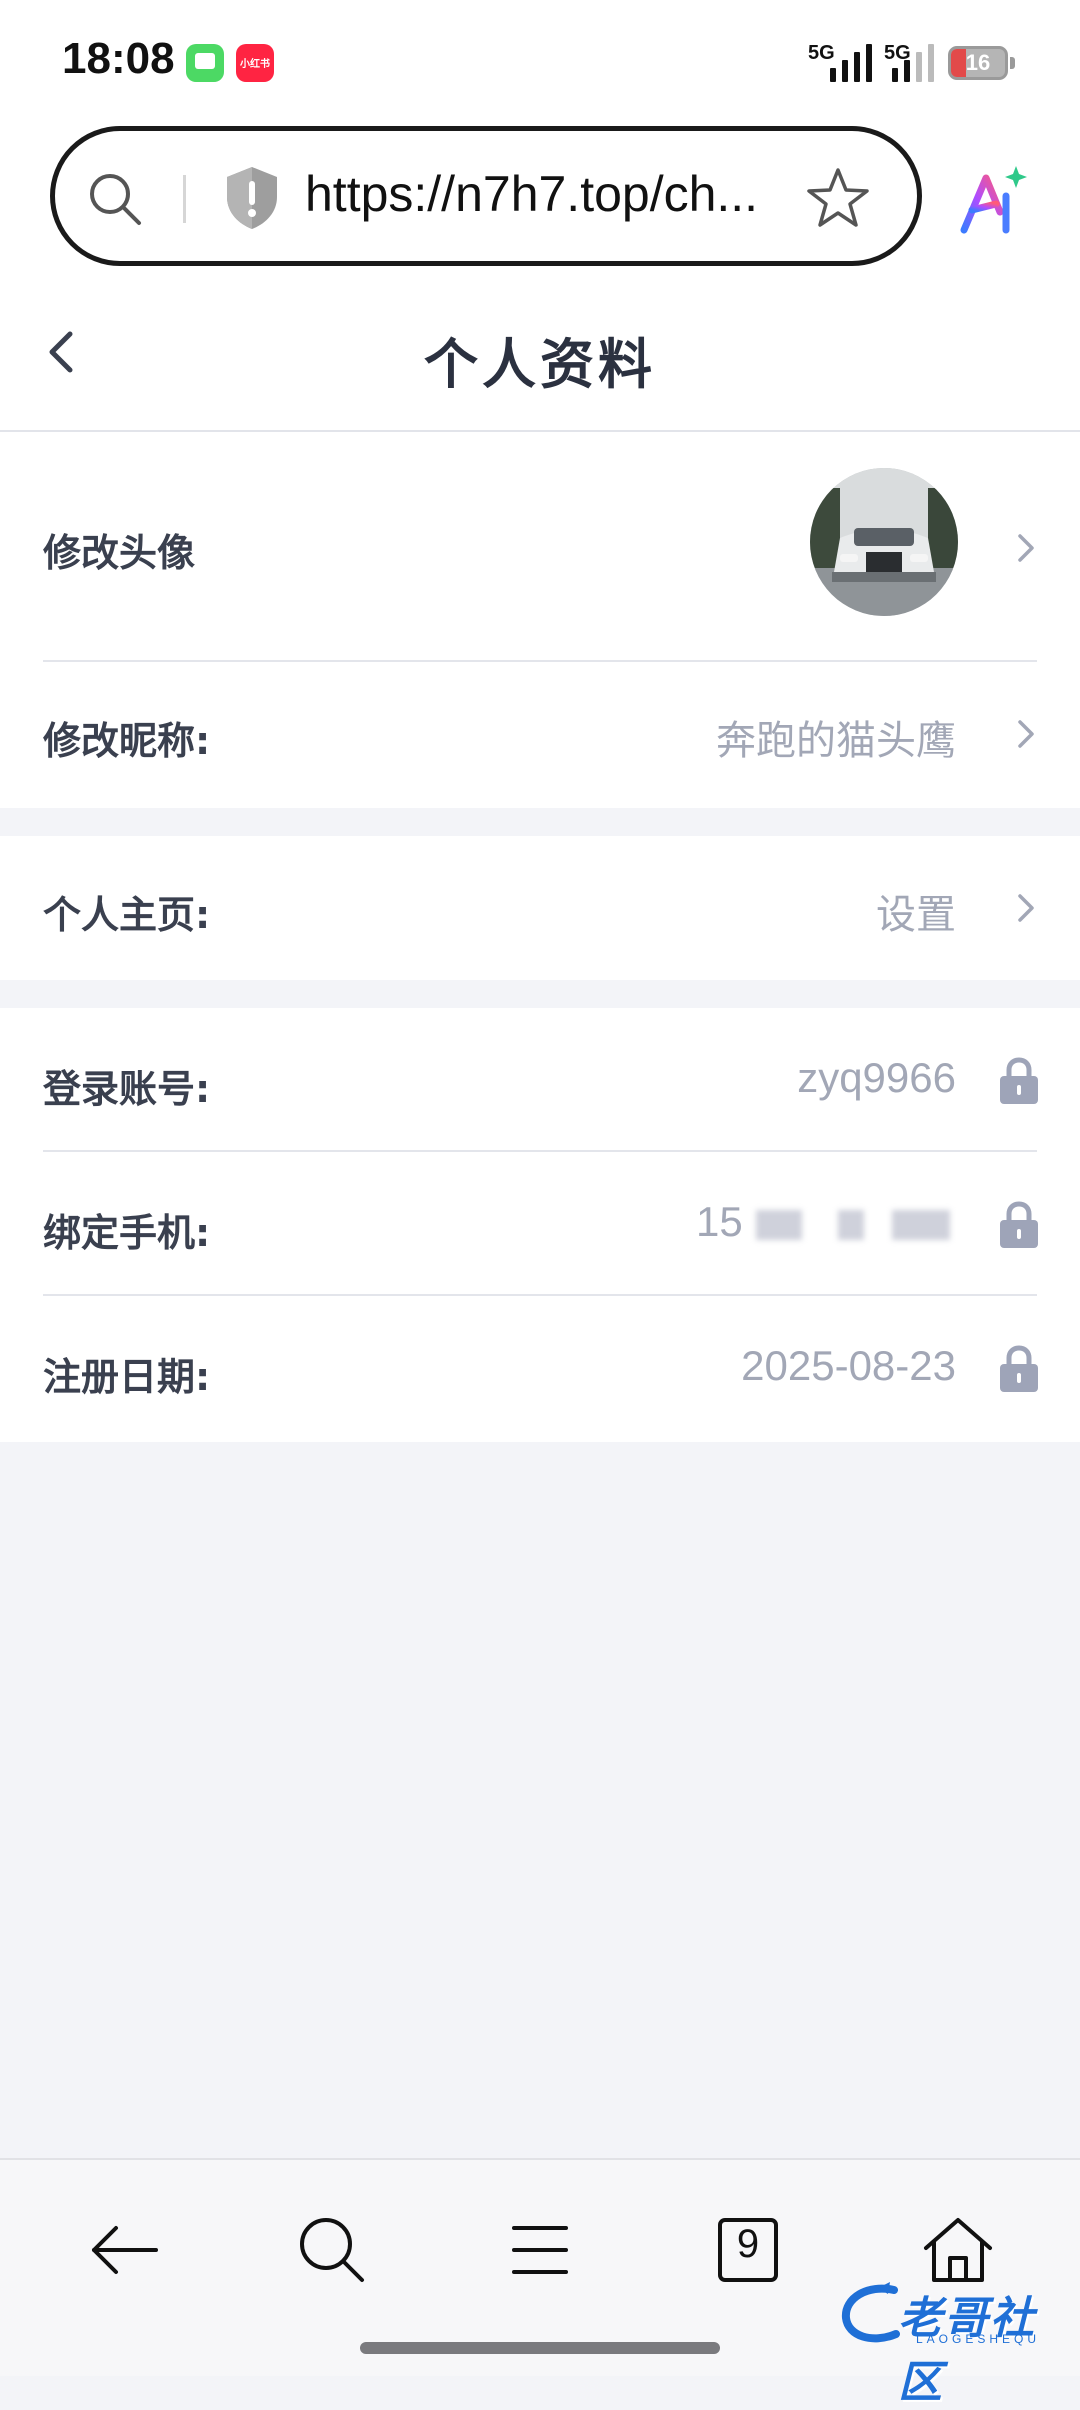 The width and height of the screenshot is (1080, 2410). I want to click on homepage-label: 个人主页:, so click(127, 915).